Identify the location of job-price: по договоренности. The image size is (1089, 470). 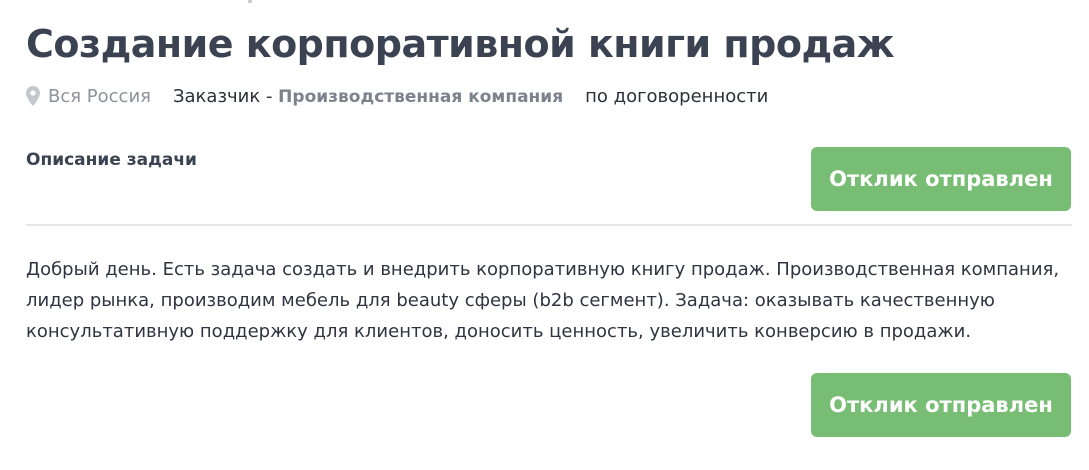
(677, 96).